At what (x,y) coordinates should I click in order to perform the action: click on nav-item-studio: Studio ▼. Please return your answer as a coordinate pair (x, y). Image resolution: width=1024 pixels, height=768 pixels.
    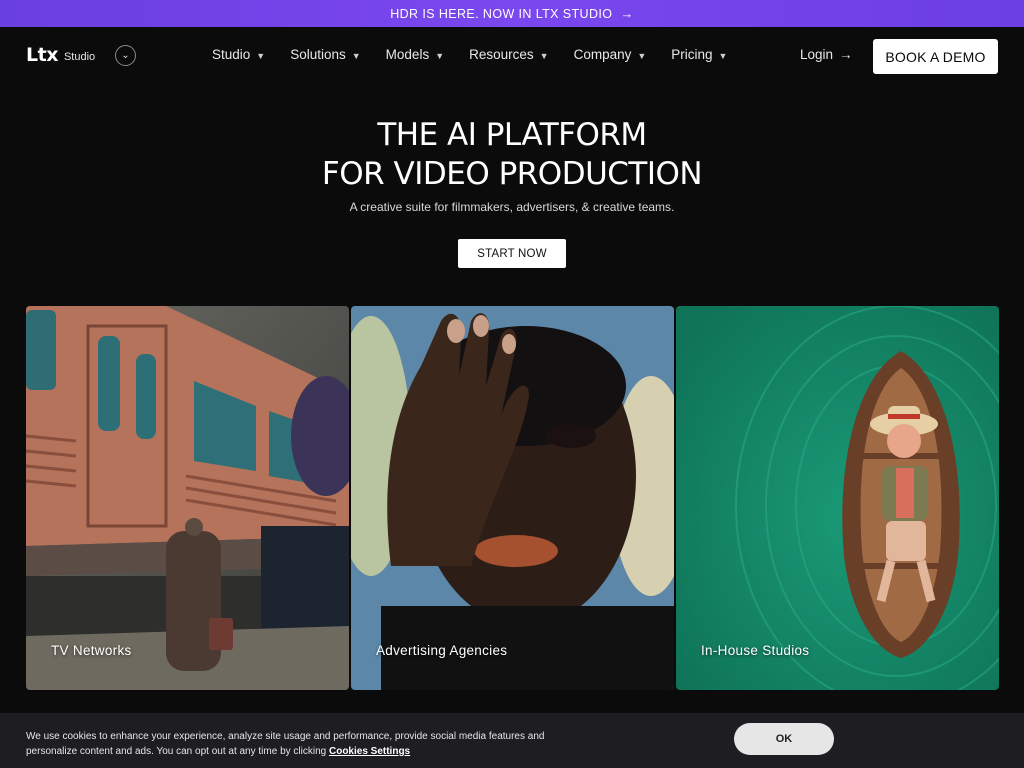
    Looking at the image, I should click on (238, 54).